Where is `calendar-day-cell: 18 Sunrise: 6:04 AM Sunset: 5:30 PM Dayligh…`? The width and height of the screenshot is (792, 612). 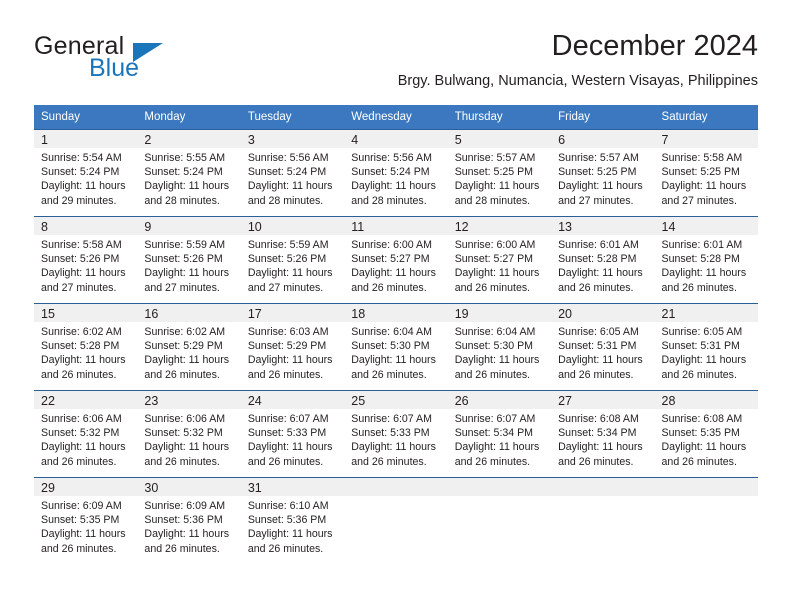 calendar-day-cell: 18 Sunrise: 6:04 AM Sunset: 5:30 PM Dayligh… is located at coordinates (396, 347).